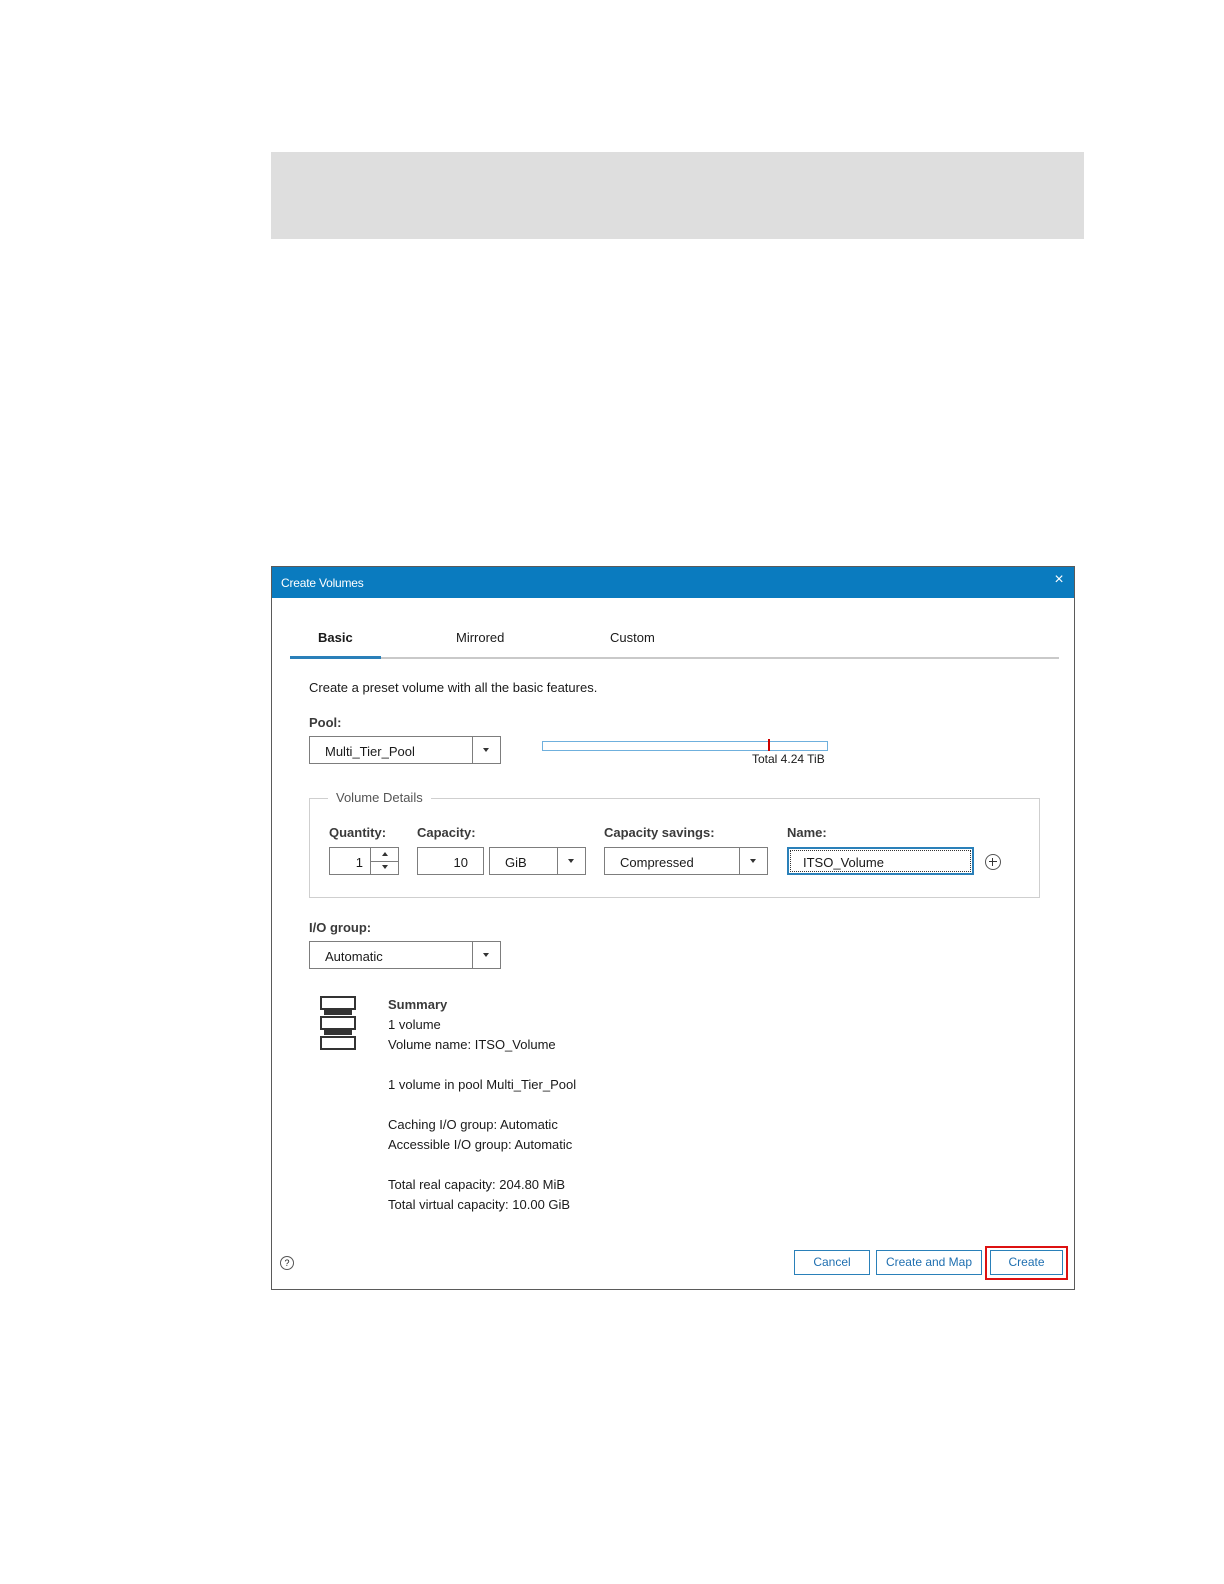  I want to click on summary-line: Total real capacity: 204.80 MiB, so click(477, 1184).